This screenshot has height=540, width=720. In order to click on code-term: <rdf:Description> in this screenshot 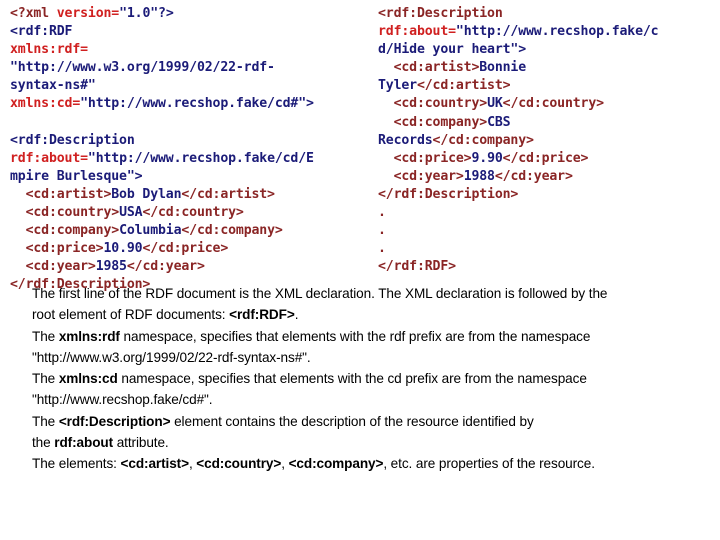, I will do `click(114, 421)`.